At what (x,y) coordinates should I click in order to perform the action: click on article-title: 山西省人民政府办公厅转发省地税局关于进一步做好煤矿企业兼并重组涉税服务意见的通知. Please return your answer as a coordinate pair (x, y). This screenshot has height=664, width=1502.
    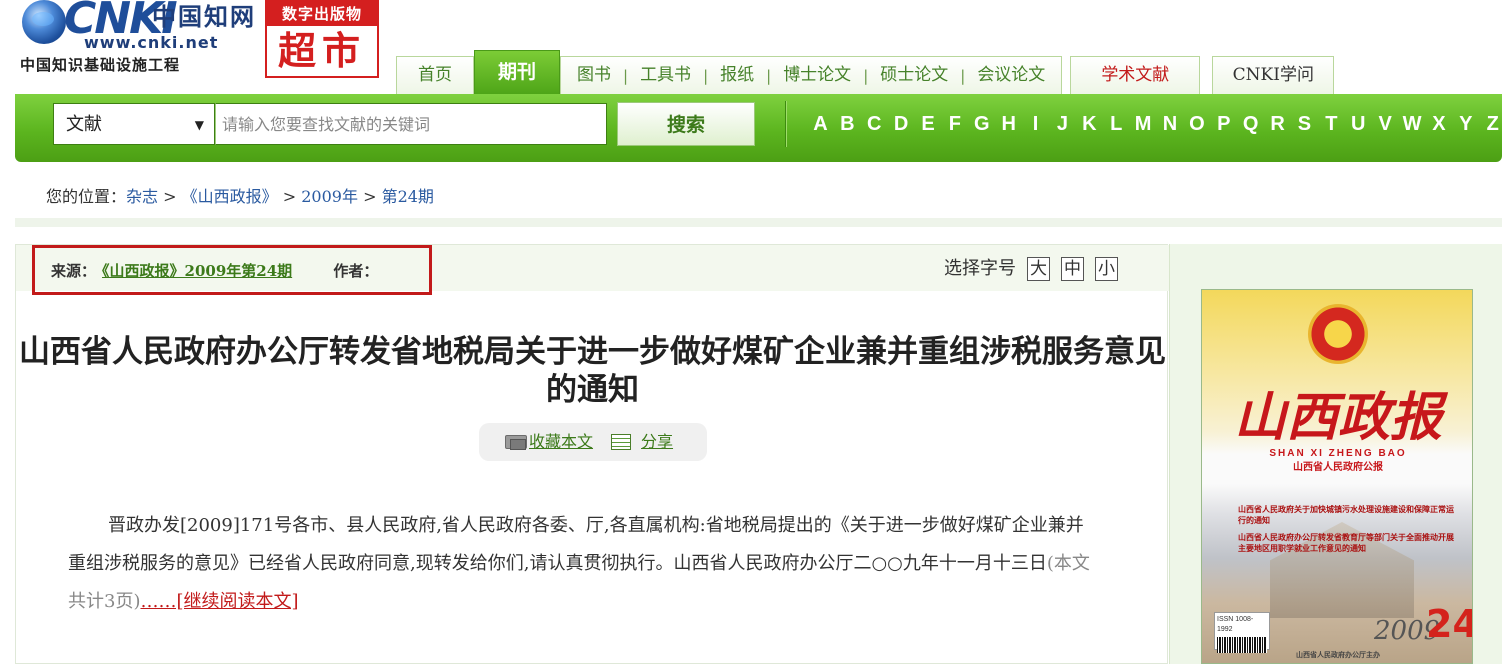
    Looking at the image, I should click on (592, 371).